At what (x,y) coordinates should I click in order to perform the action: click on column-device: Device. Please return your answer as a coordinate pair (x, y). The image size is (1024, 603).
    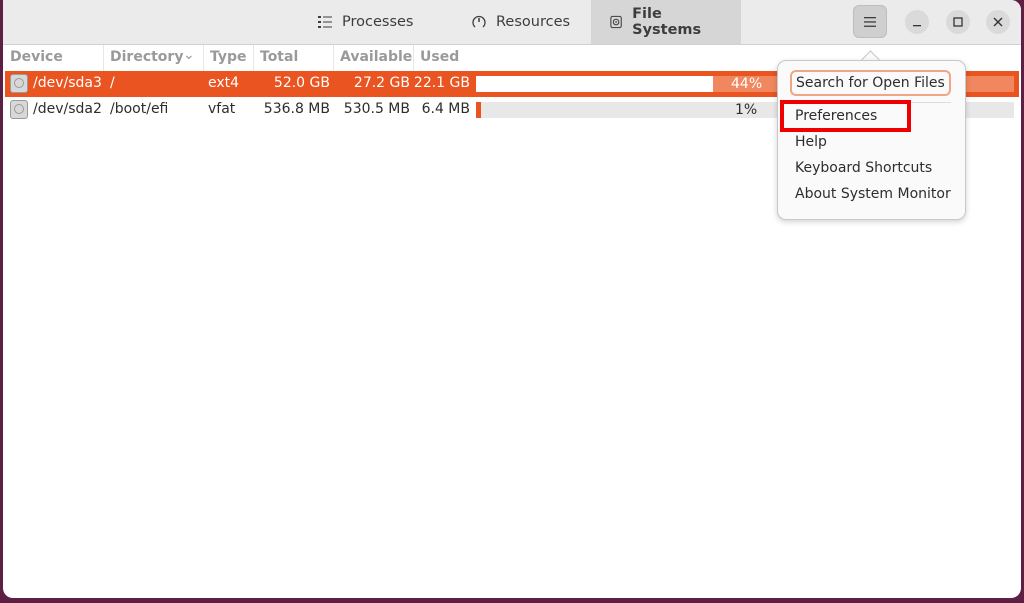
    Looking at the image, I should click on (36, 57).